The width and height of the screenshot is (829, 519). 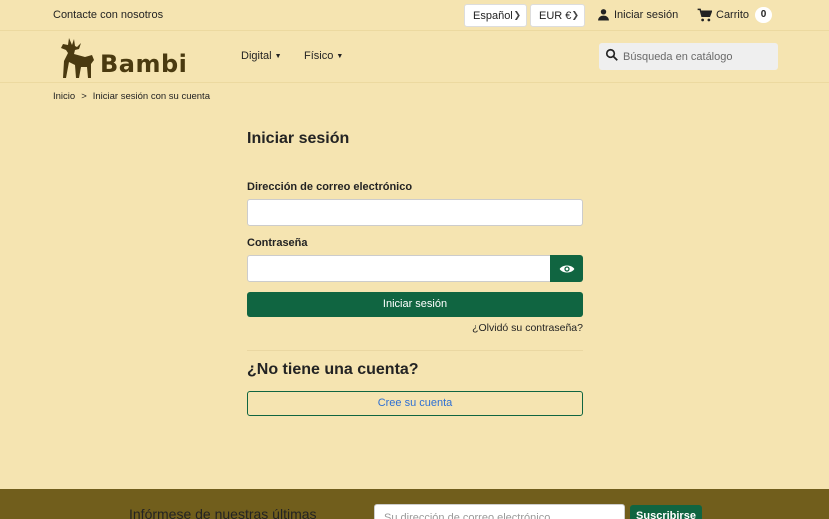 I want to click on newsletter-text: Infórmese de nuestras últimas, so click(x=223, y=512).